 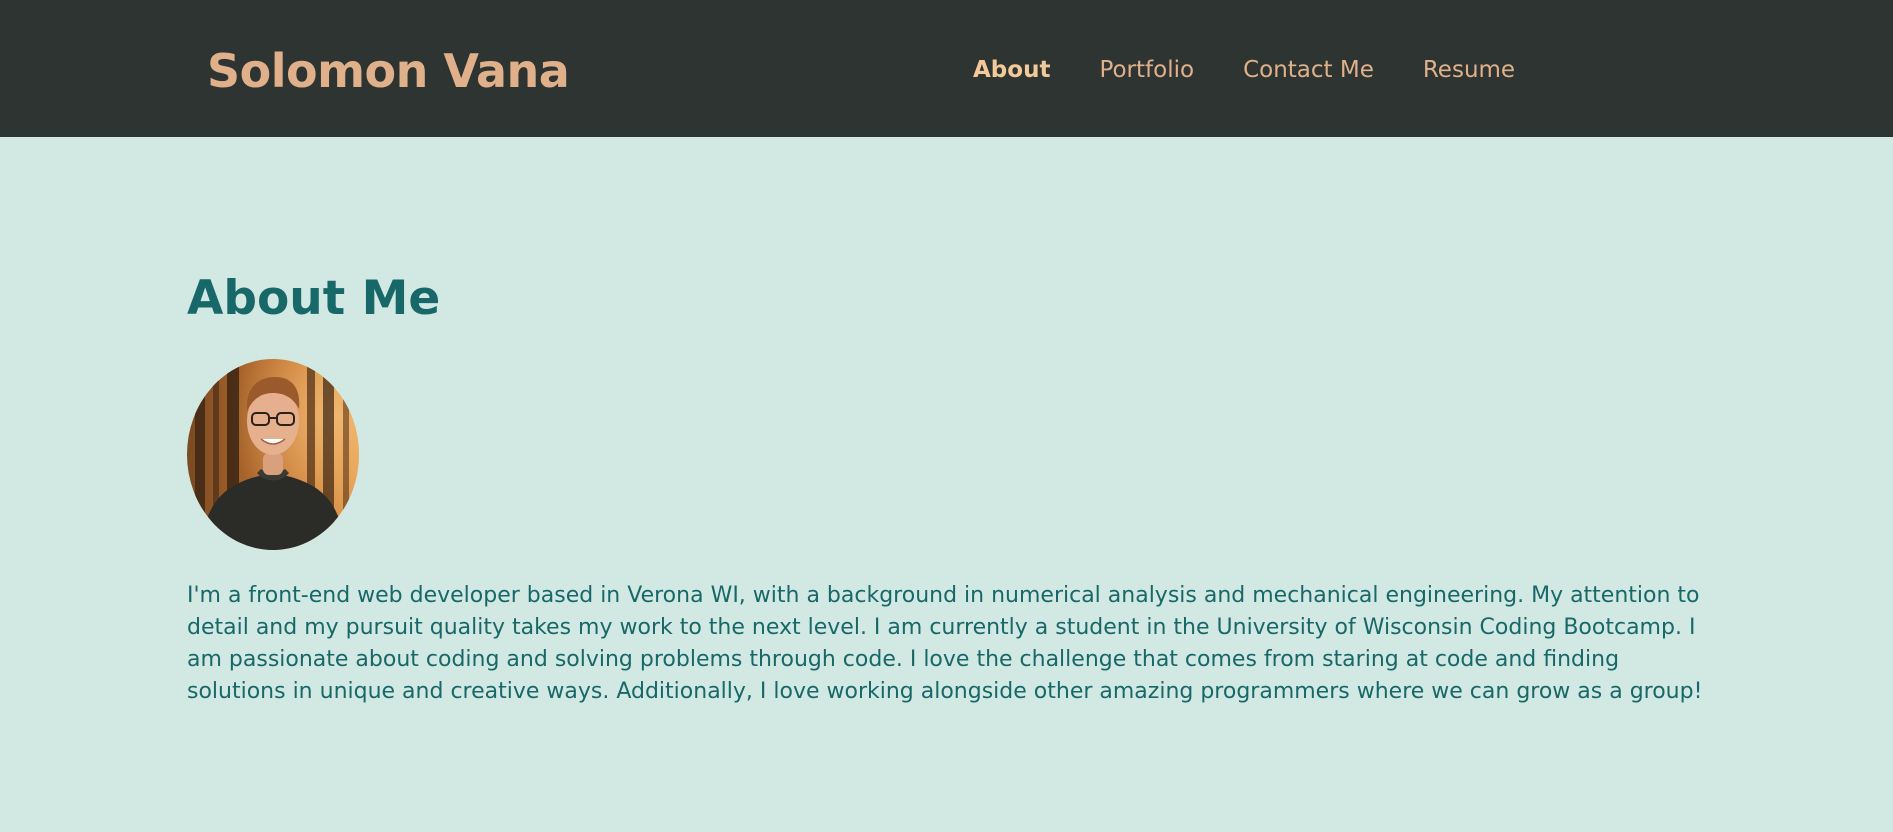 I want to click on main-nav: About Portfolio Contact Me Resume, so click(x=1244, y=70).